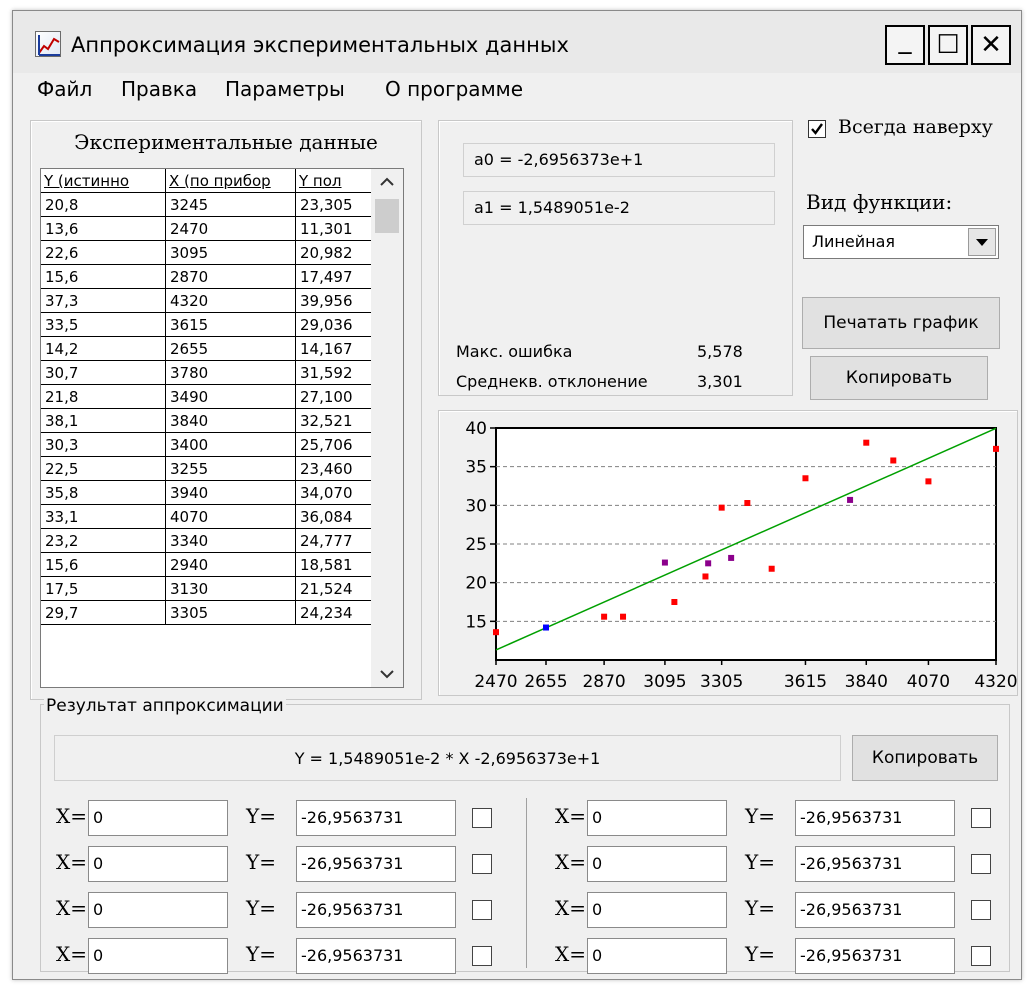 The image size is (1031, 988). I want to click on cell-y-computed: 24,234, so click(334, 613).